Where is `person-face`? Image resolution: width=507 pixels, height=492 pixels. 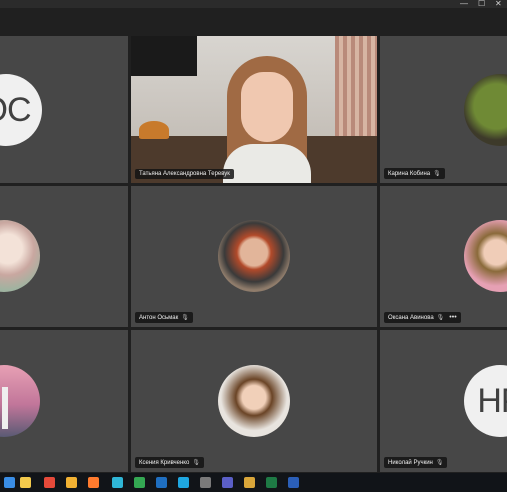
person-face is located at coordinates (267, 107).